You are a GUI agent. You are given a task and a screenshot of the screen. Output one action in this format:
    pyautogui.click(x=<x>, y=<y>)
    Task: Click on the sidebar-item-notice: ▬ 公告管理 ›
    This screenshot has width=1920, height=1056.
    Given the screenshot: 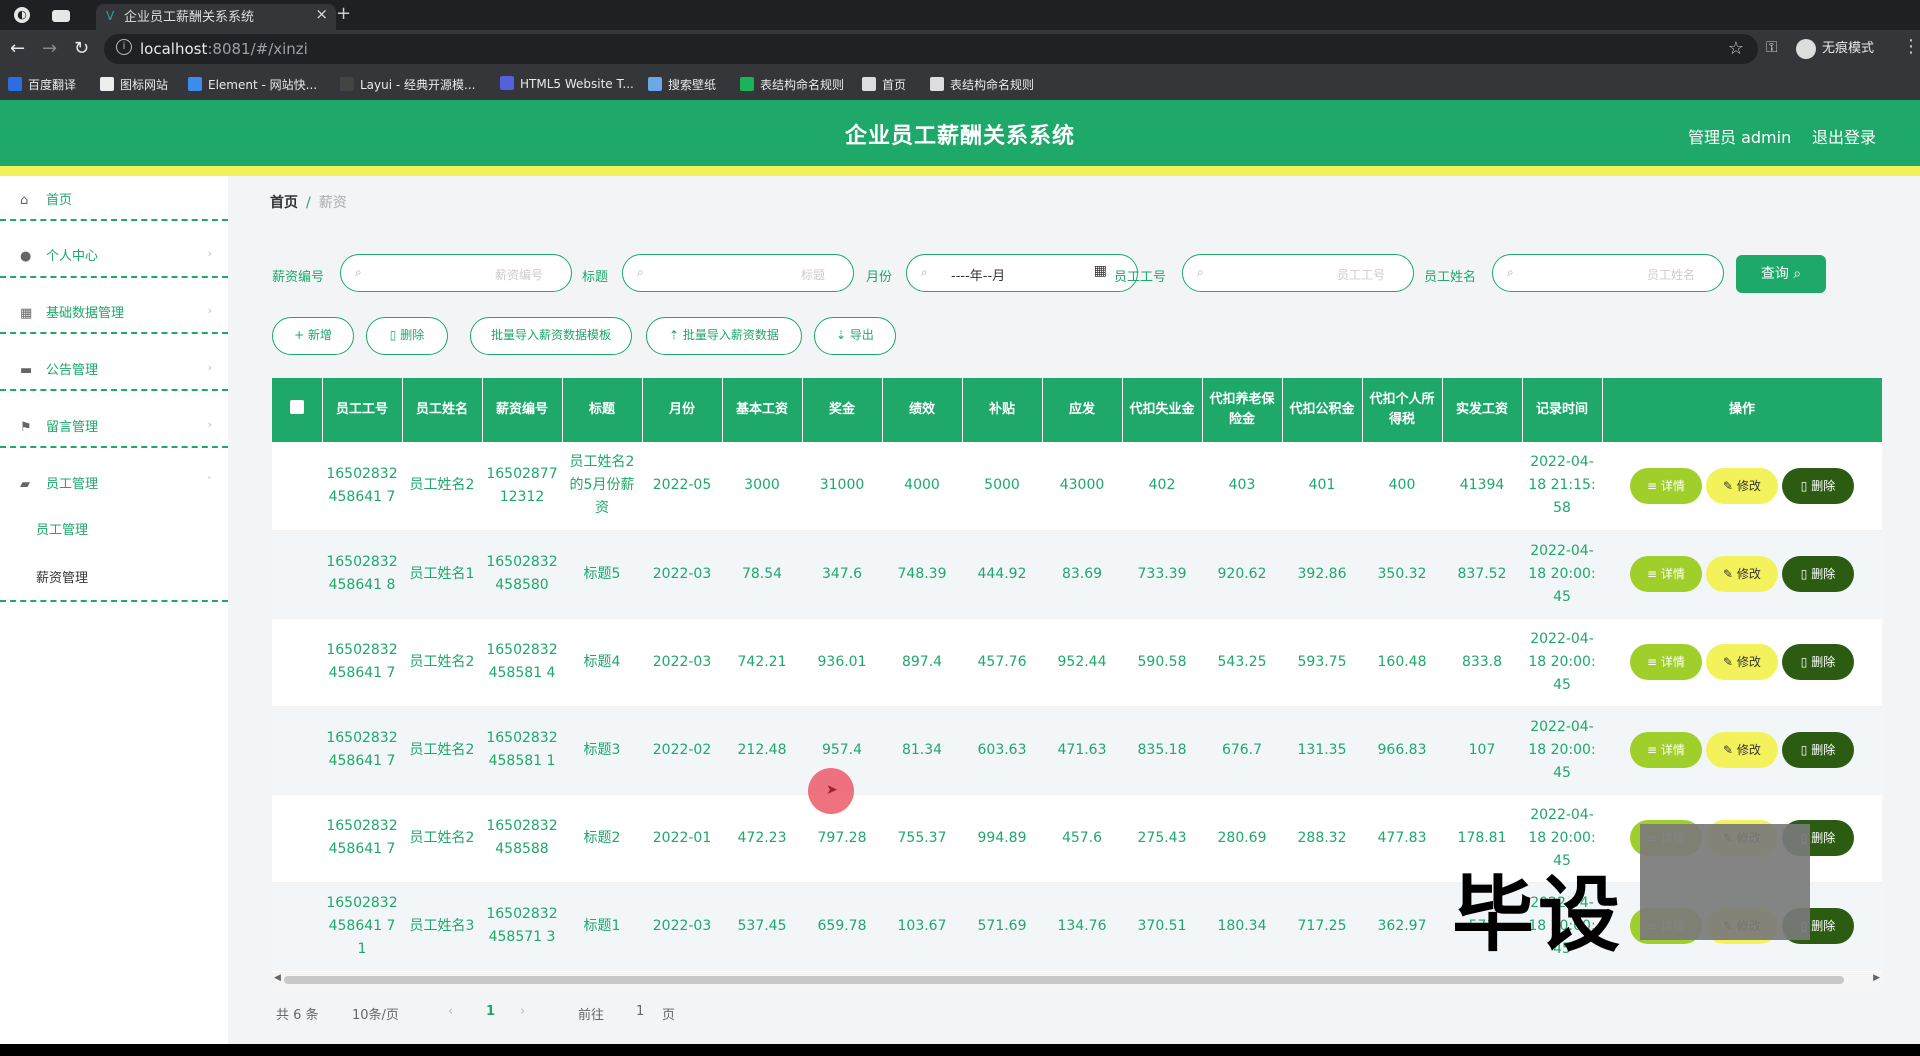 What is the action you would take?
    pyautogui.click(x=114, y=370)
    